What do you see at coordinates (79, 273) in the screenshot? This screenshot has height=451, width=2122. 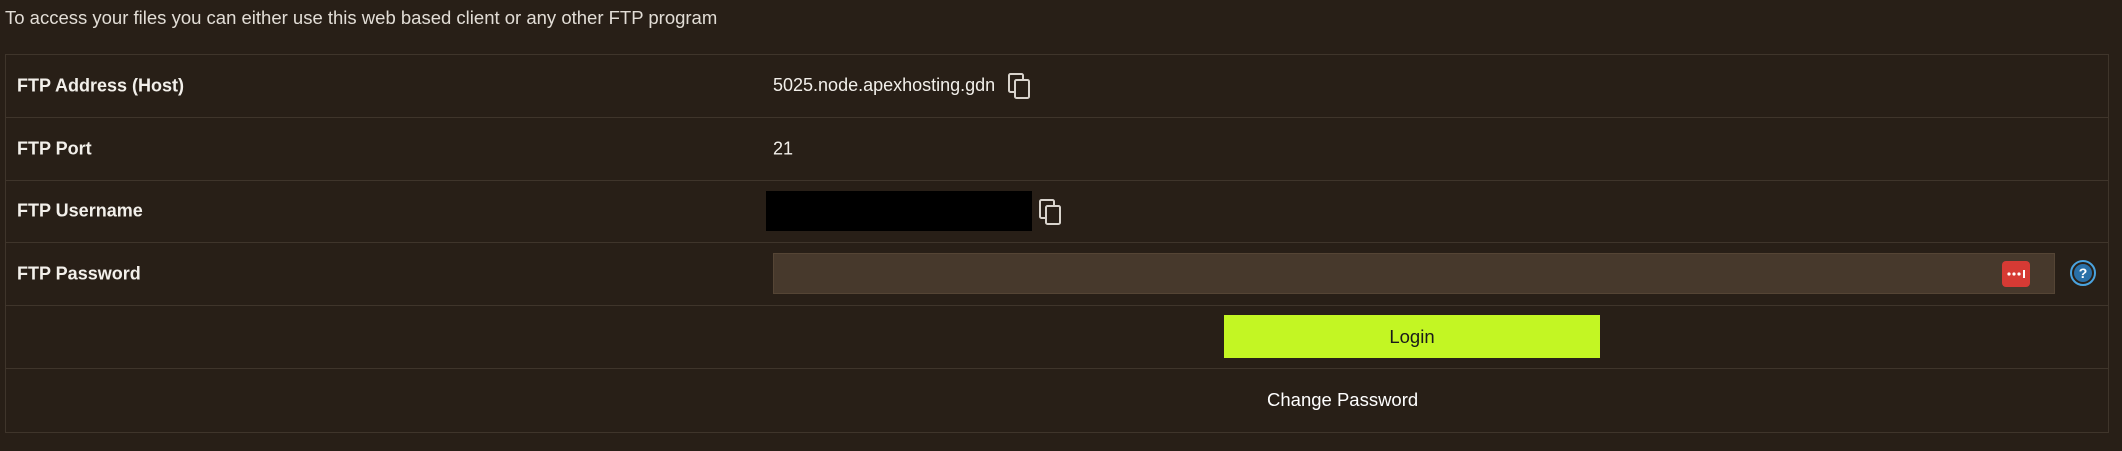 I see `ftp-password-label: FTP Password` at bounding box center [79, 273].